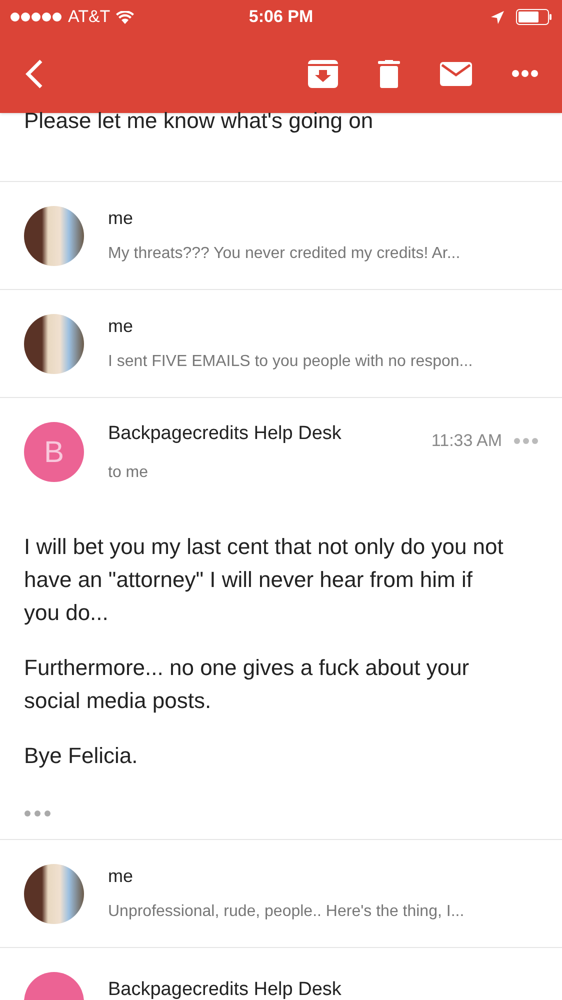 The width and height of the screenshot is (562, 1000). I want to click on more-button, so click(525, 73).